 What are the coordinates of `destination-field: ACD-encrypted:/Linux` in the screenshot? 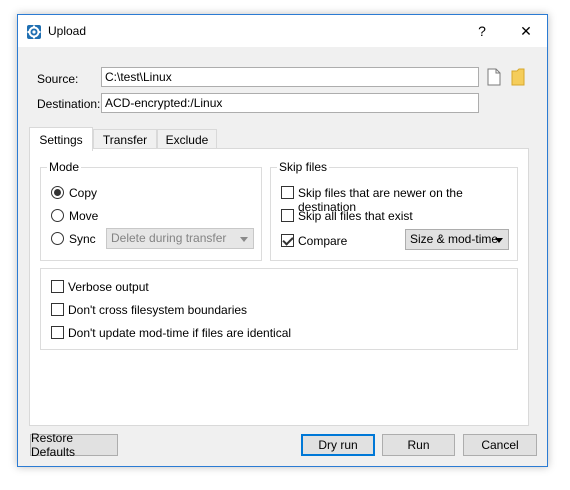 It's located at (290, 103).